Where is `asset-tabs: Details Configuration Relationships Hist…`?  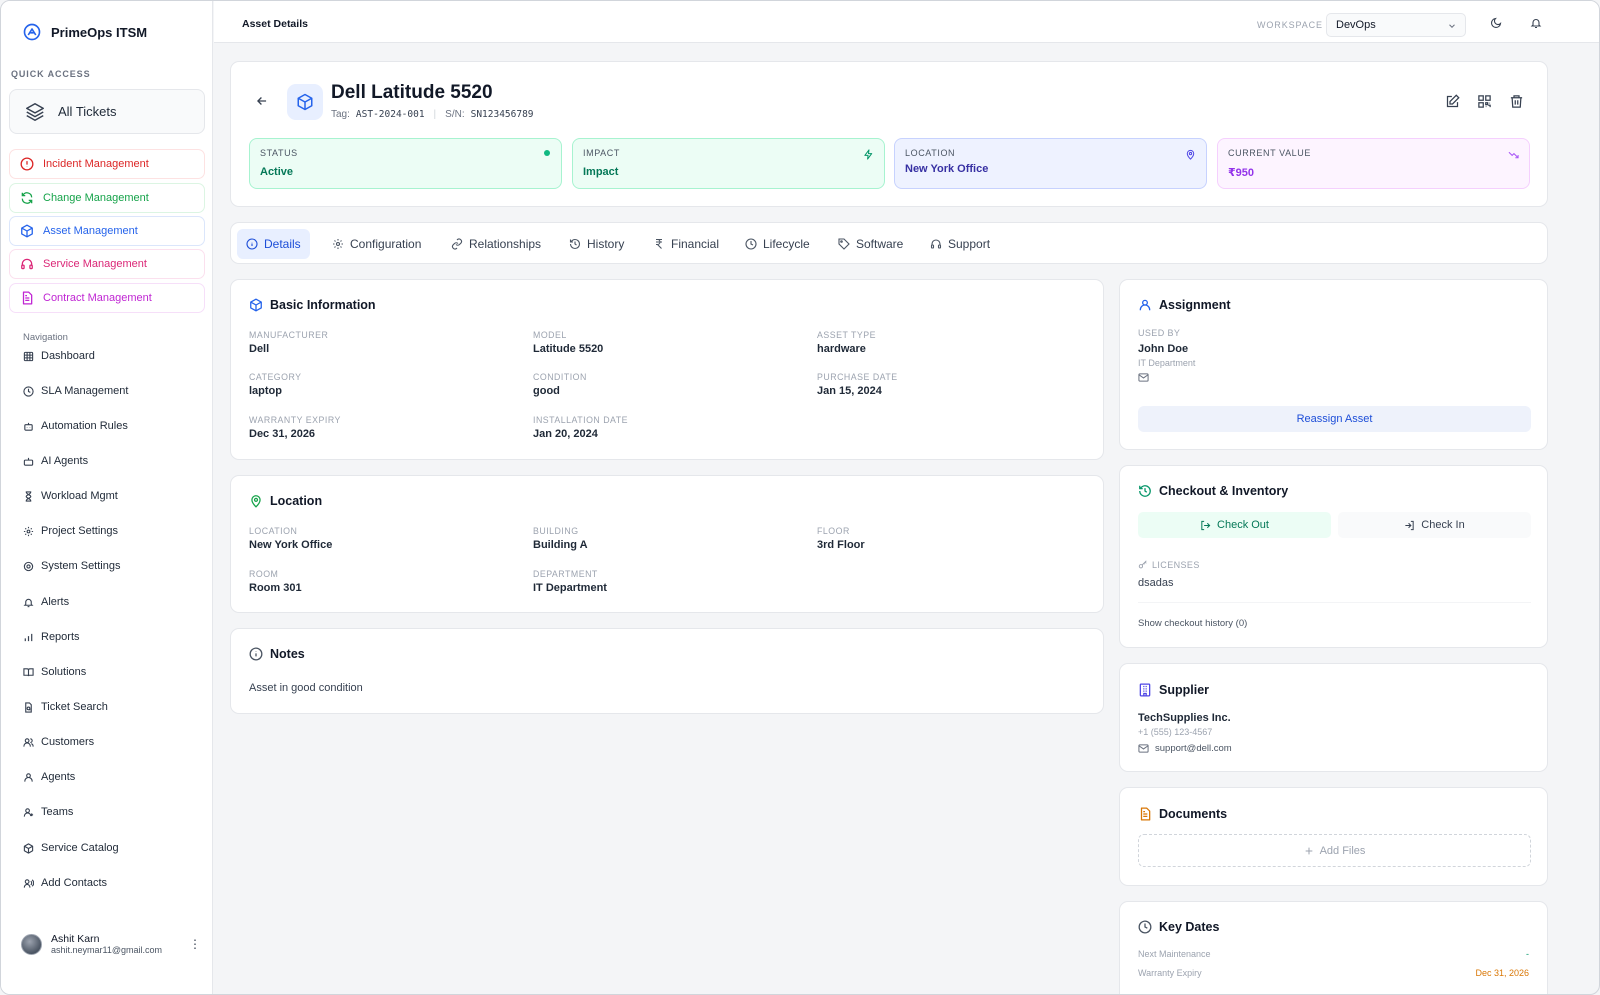 asset-tabs: Details Configuration Relationships Hist… is located at coordinates (889, 243).